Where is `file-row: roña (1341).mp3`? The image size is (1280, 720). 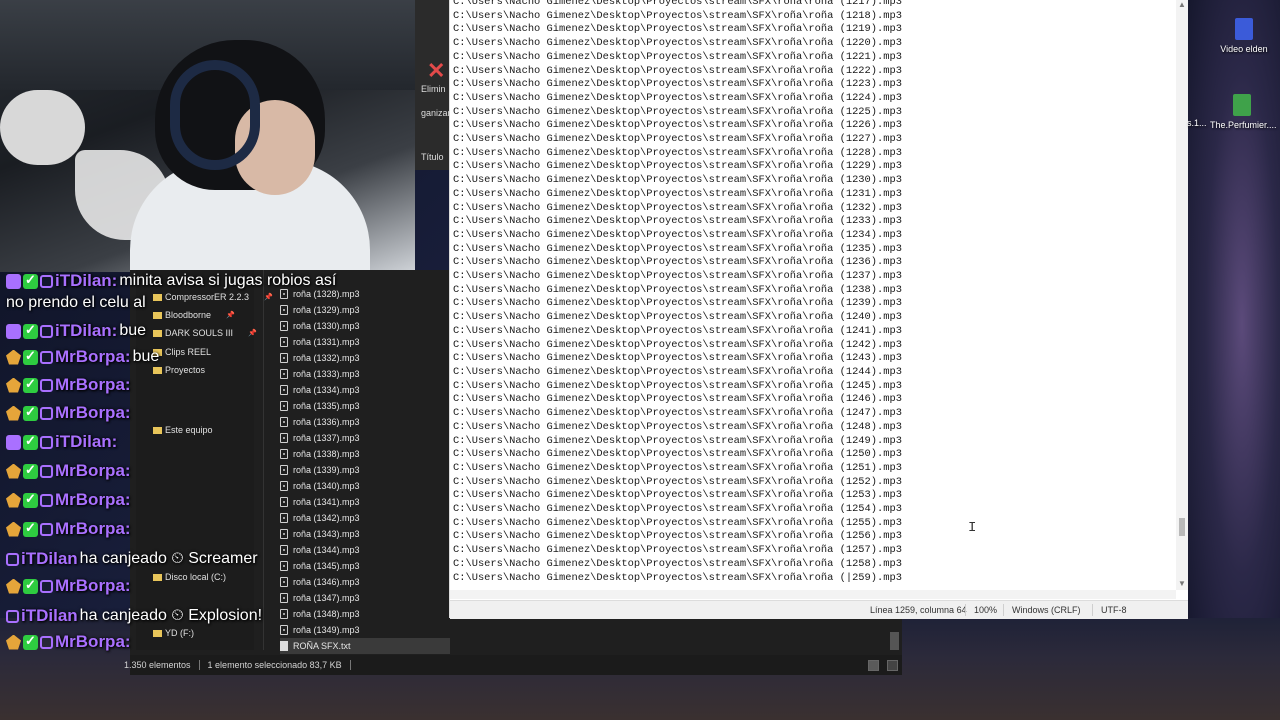 file-row: roña (1341).mp3 is located at coordinates (365, 502).